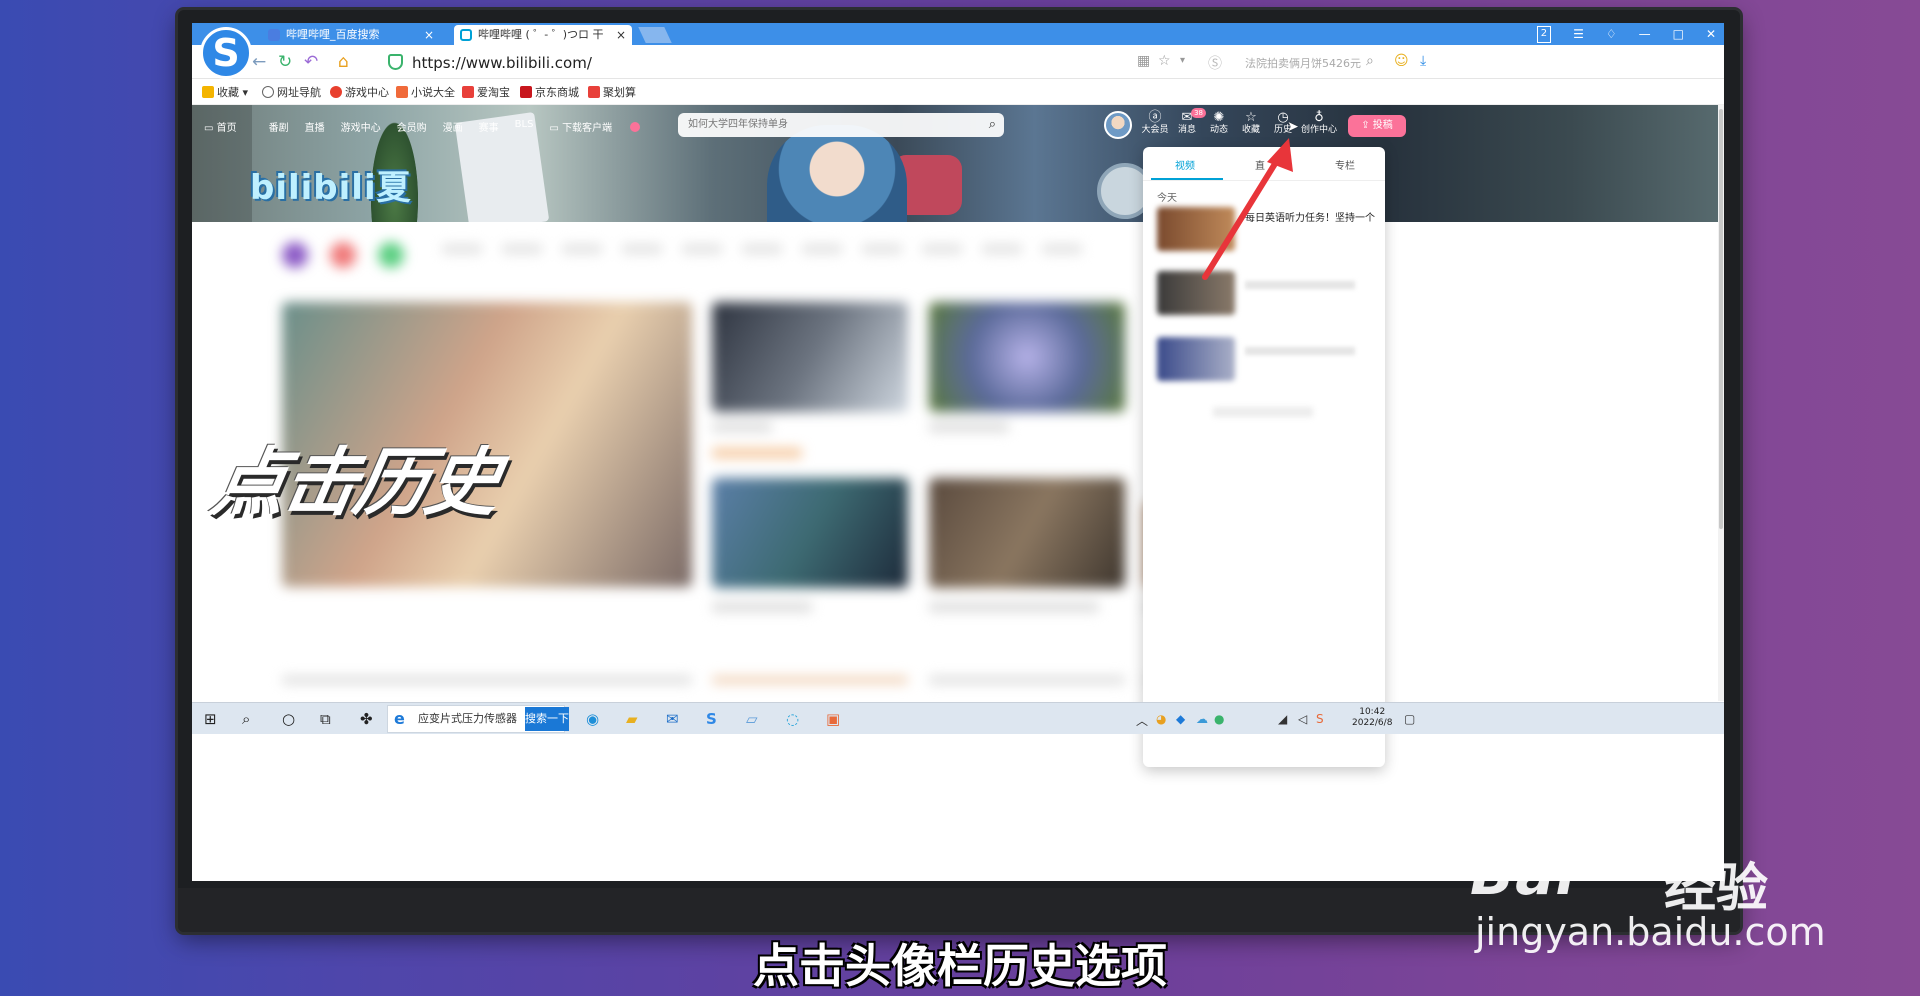 The height and width of the screenshot is (996, 1920). I want to click on cloud-icon: ☁, so click(1202, 719).